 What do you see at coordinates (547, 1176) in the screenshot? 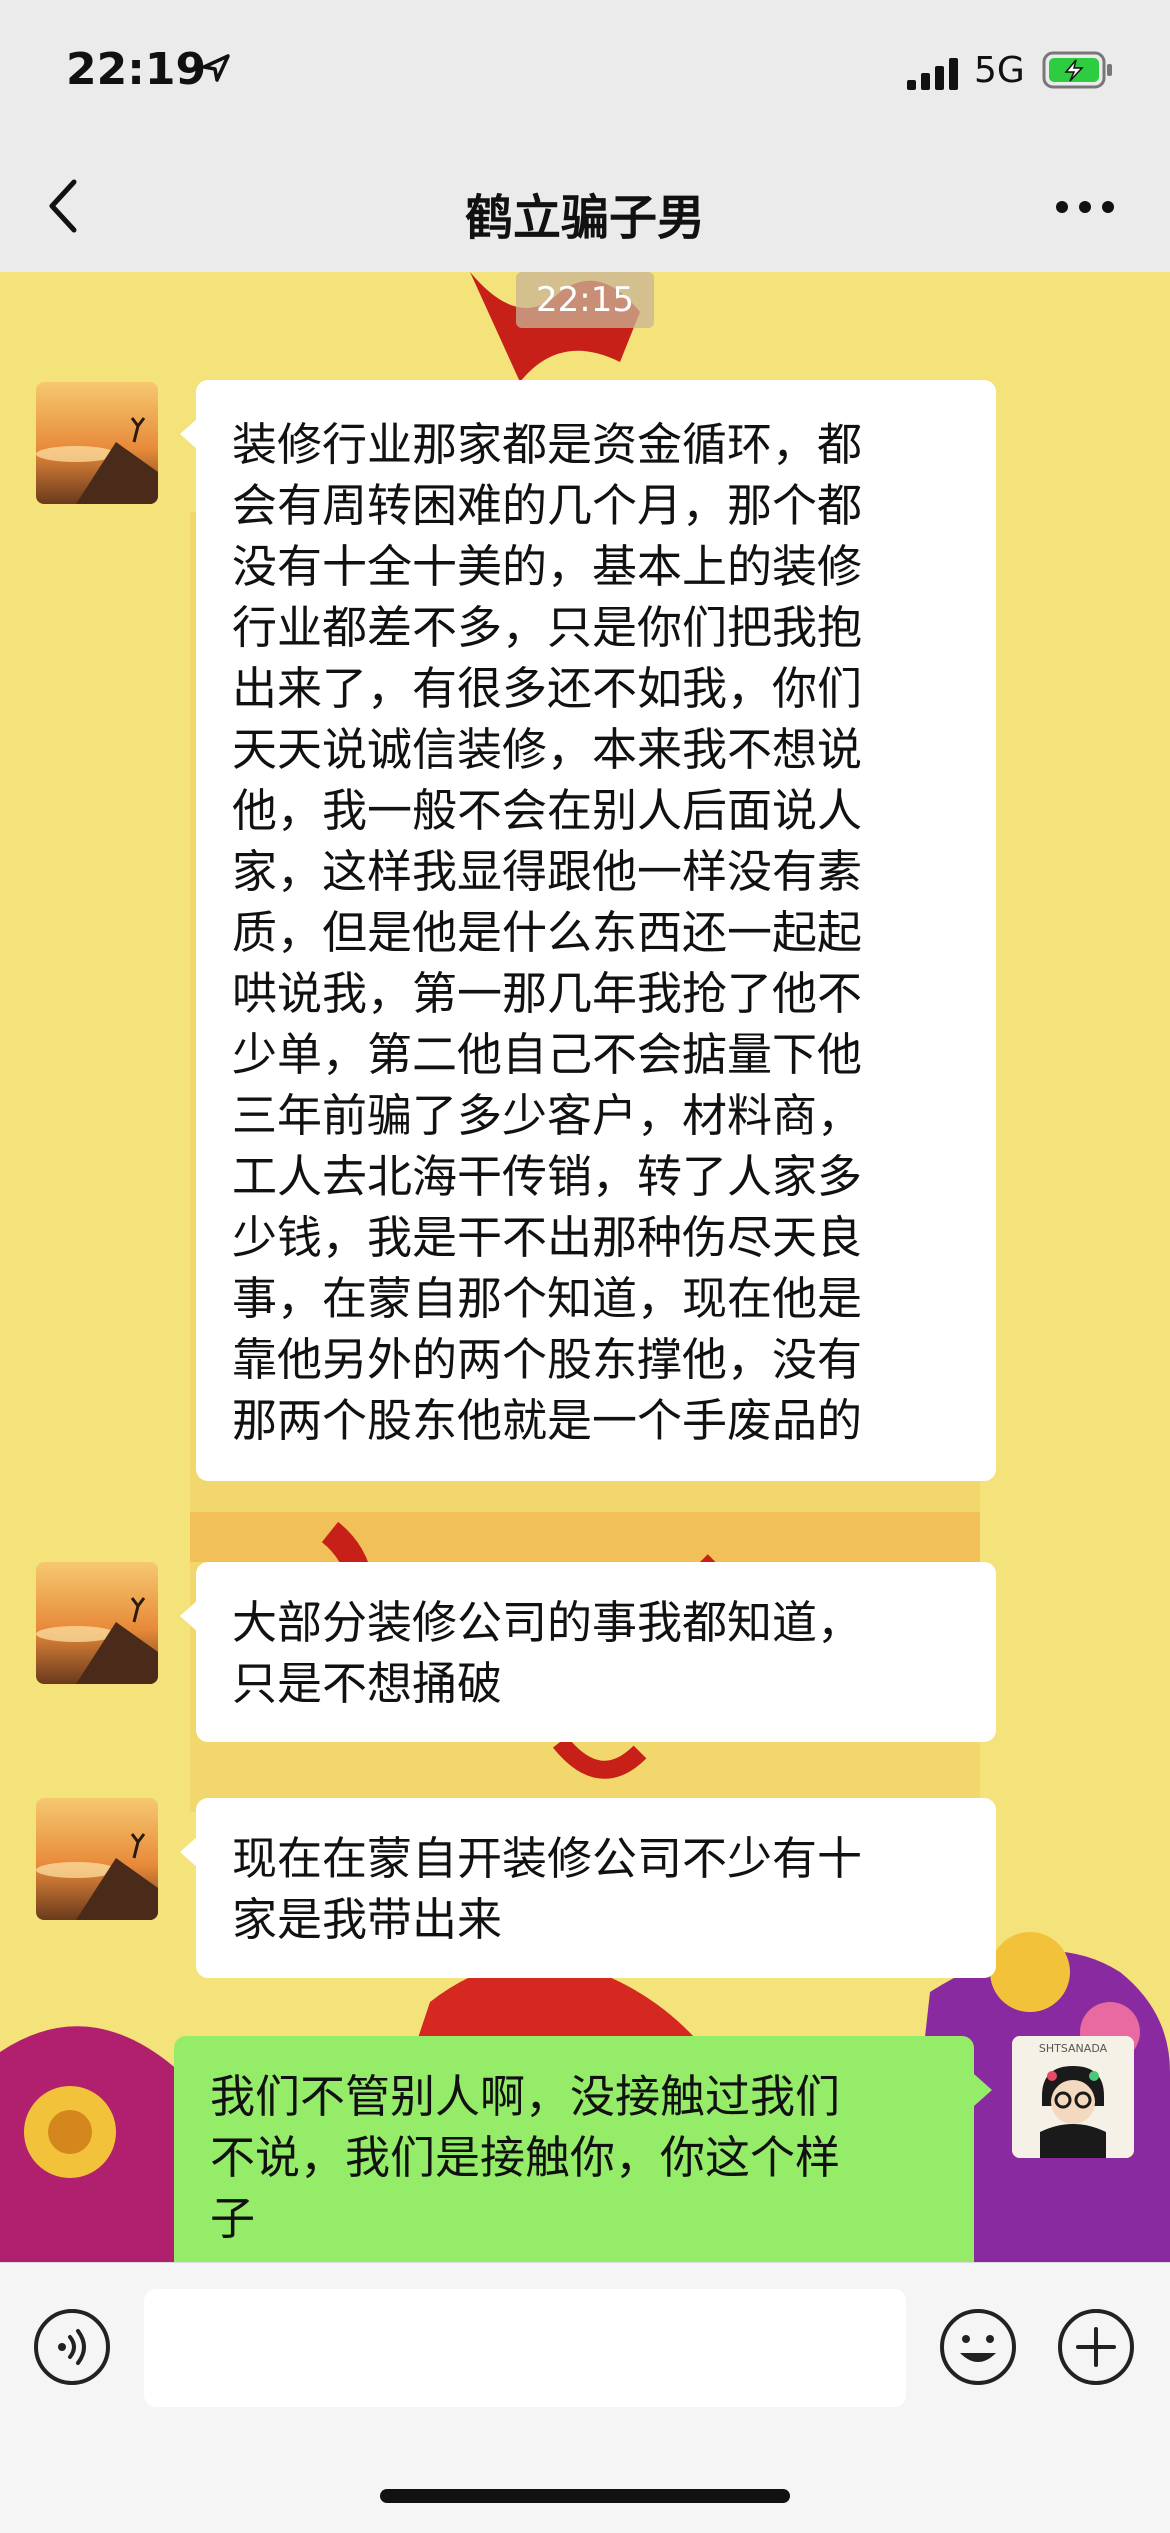
I see `message-line: 工人去北海干传销，转了人家多` at bounding box center [547, 1176].